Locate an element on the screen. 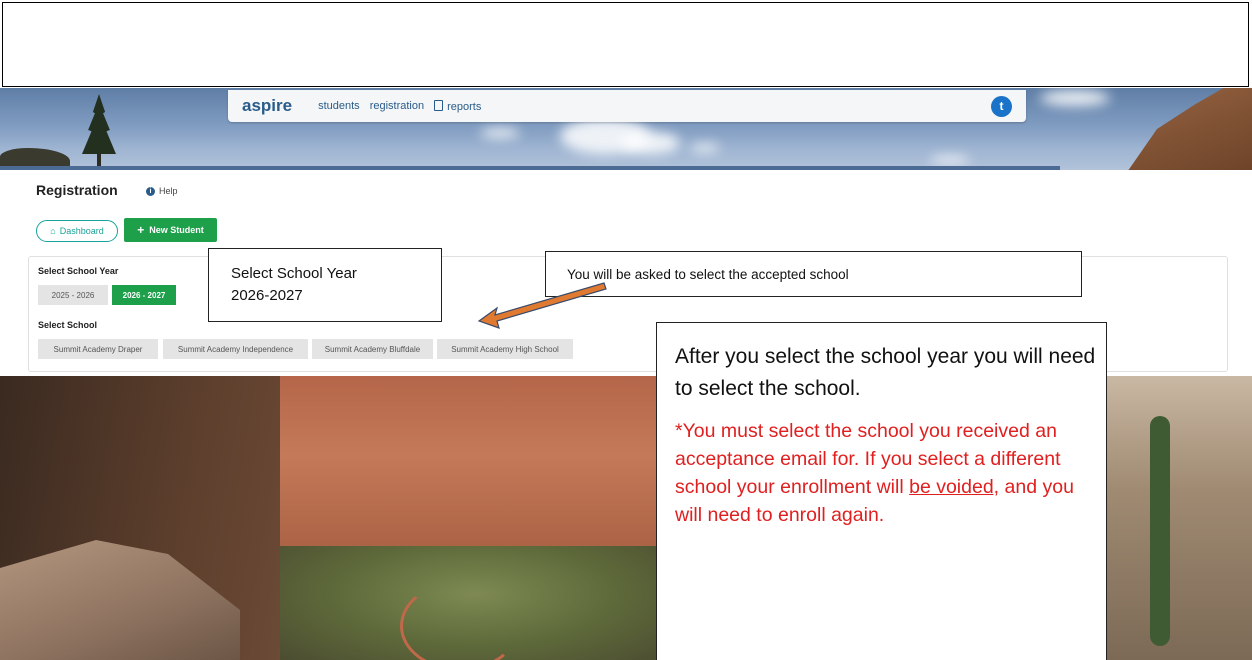 Image resolution: width=1252 pixels, height=660 pixels. help-link: i Help is located at coordinates (162, 191).